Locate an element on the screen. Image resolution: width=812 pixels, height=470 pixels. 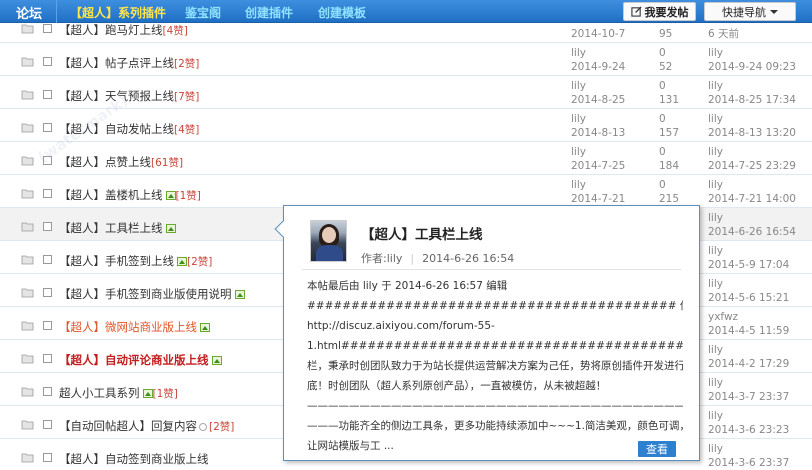
thread-title-text: 【超人】帖子点评上线 is located at coordinates (116, 63).